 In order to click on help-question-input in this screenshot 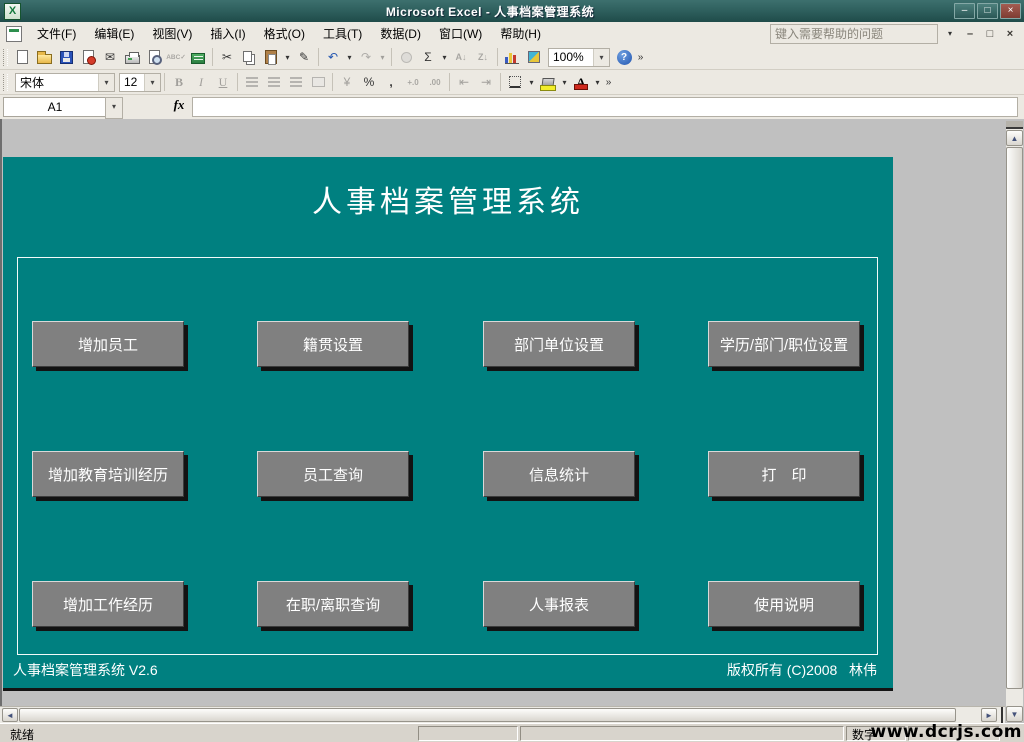, I will do `click(854, 33)`.